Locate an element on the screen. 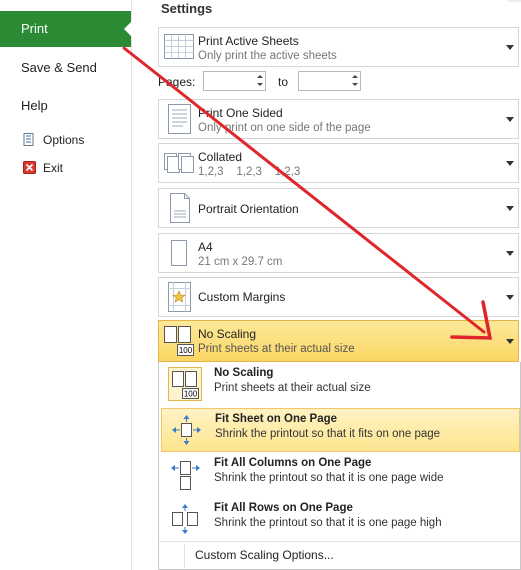  collation-dropdown: Collated 1,2,3 1,2,3 1,2,3 is located at coordinates (338, 163).